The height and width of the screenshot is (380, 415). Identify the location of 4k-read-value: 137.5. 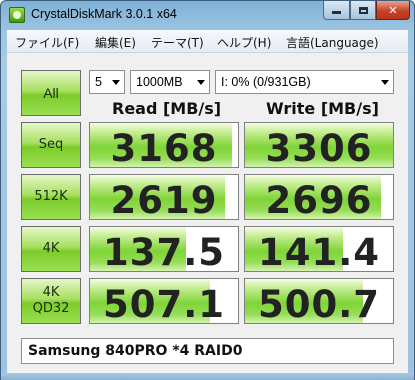
(164, 251).